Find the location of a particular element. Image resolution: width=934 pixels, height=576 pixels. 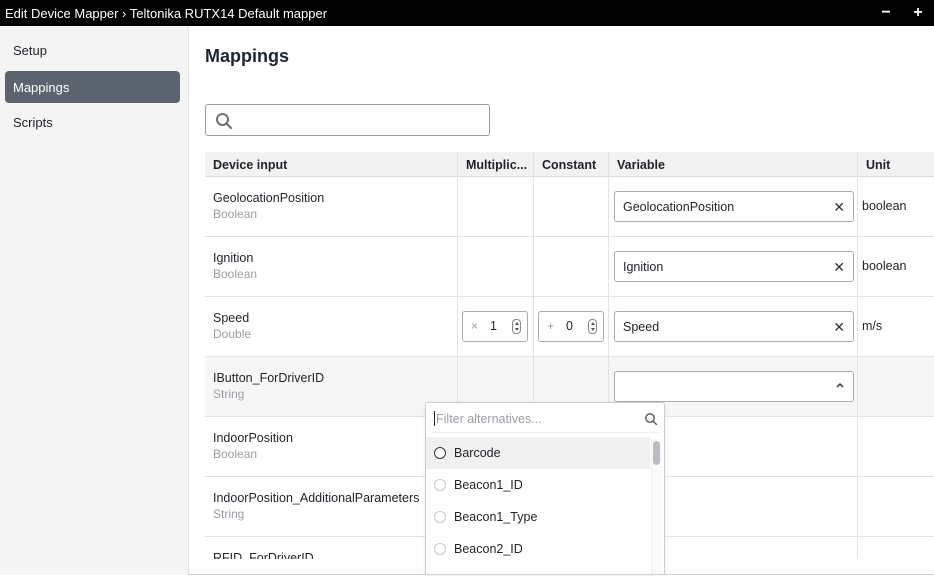

variable-cell: GeolocationPosition ✕ is located at coordinates (733, 207).